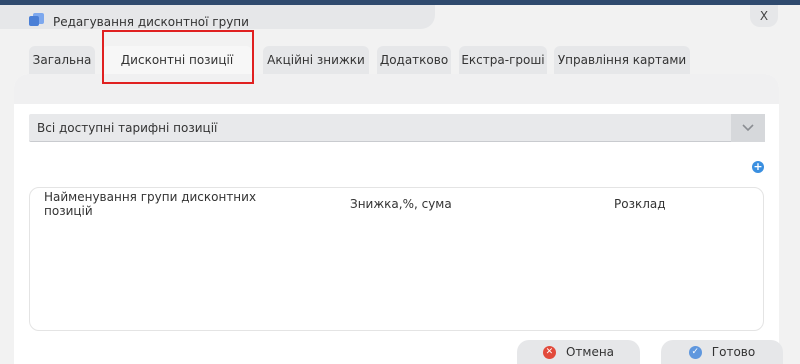 Image resolution: width=800 pixels, height=364 pixels. I want to click on done-button: ✓ Готово, so click(722, 352).